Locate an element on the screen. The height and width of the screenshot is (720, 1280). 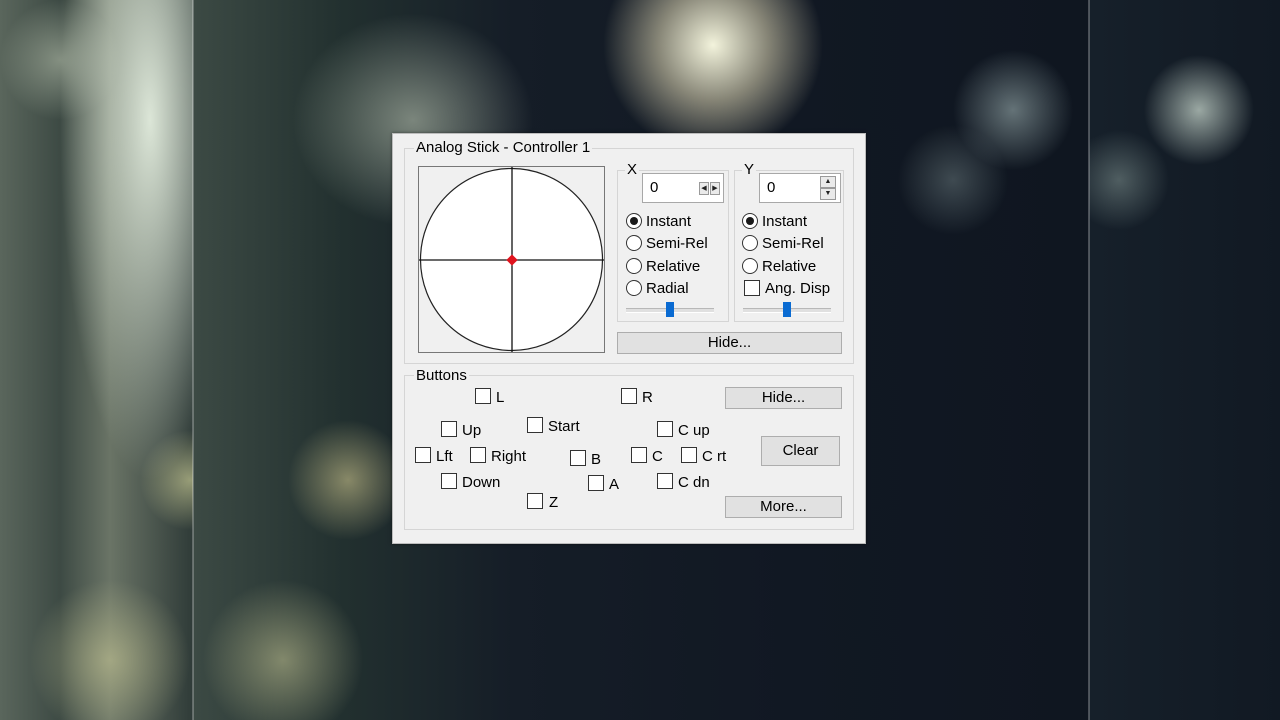
button-b-checkbox is located at coordinates (578, 458).